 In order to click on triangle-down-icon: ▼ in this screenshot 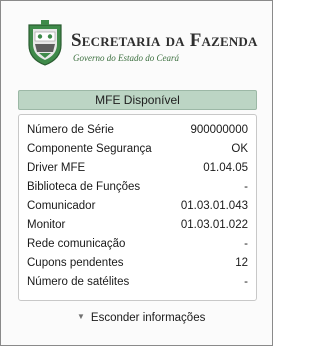, I will do `click(81, 316)`.